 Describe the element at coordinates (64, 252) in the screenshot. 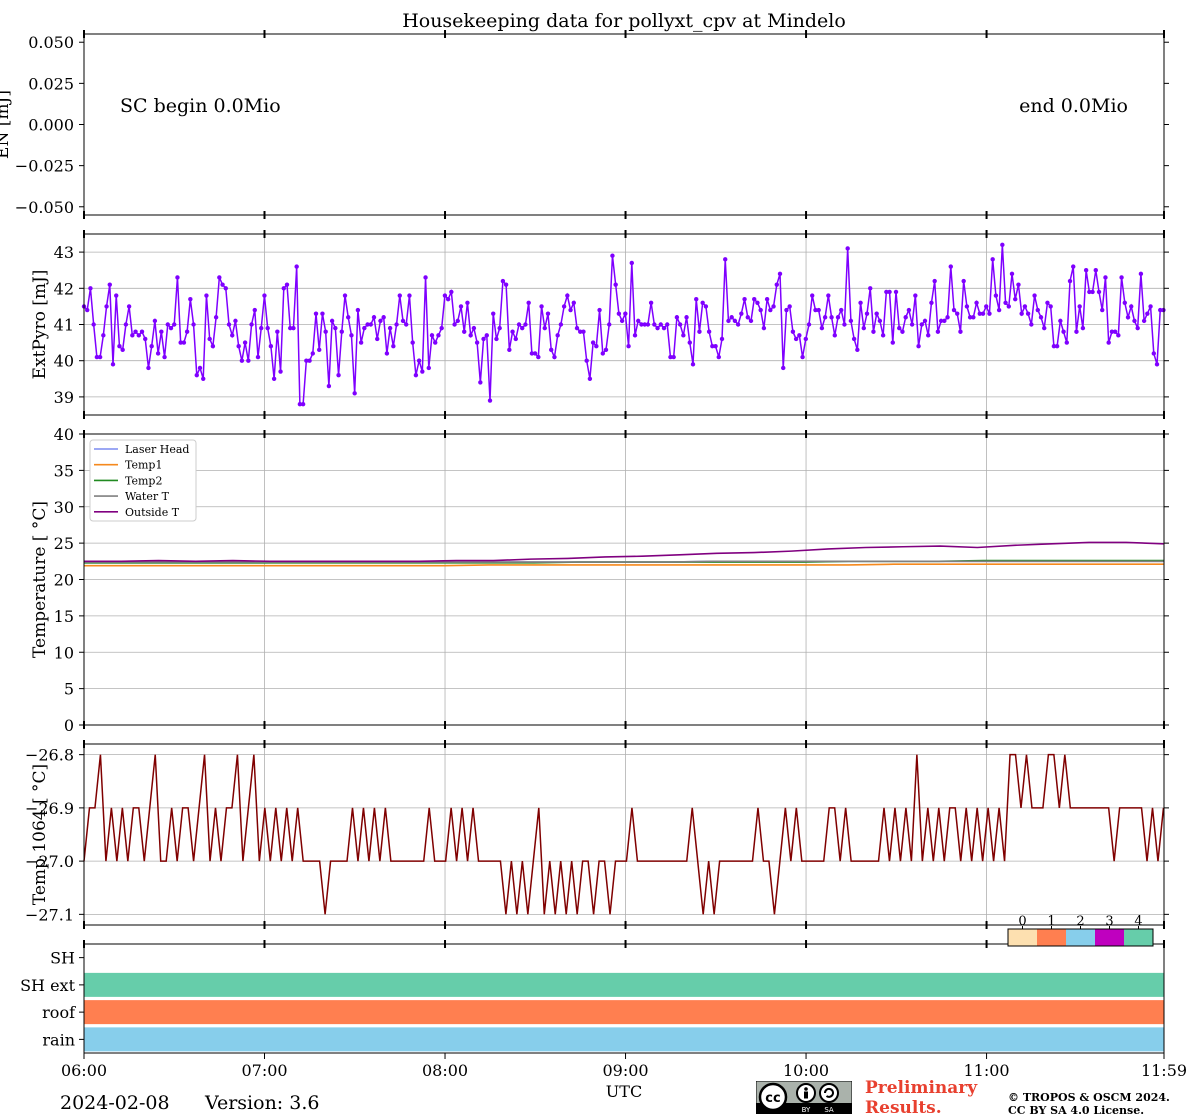

I see `ytick-label-extpyro: 43` at that location.